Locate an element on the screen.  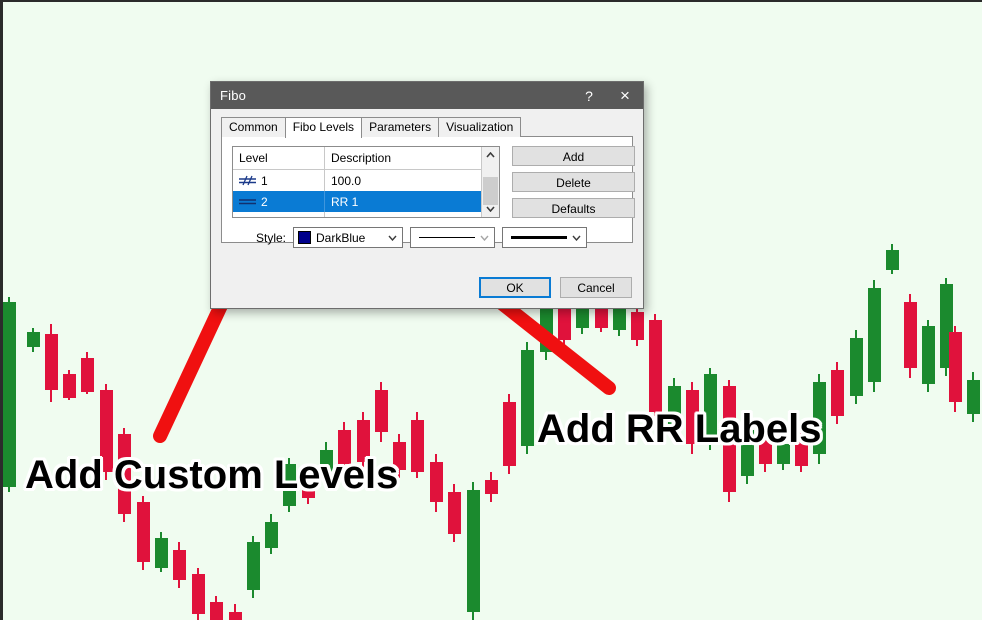
dialog-titlebar: Fibo ? × is located at coordinates (427, 95).